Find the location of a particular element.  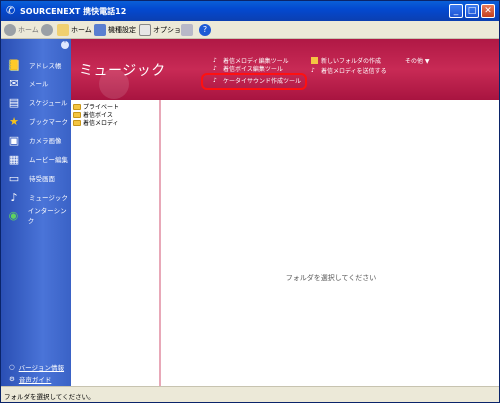

camera-icon: ▣ is located at coordinates (14, 140).